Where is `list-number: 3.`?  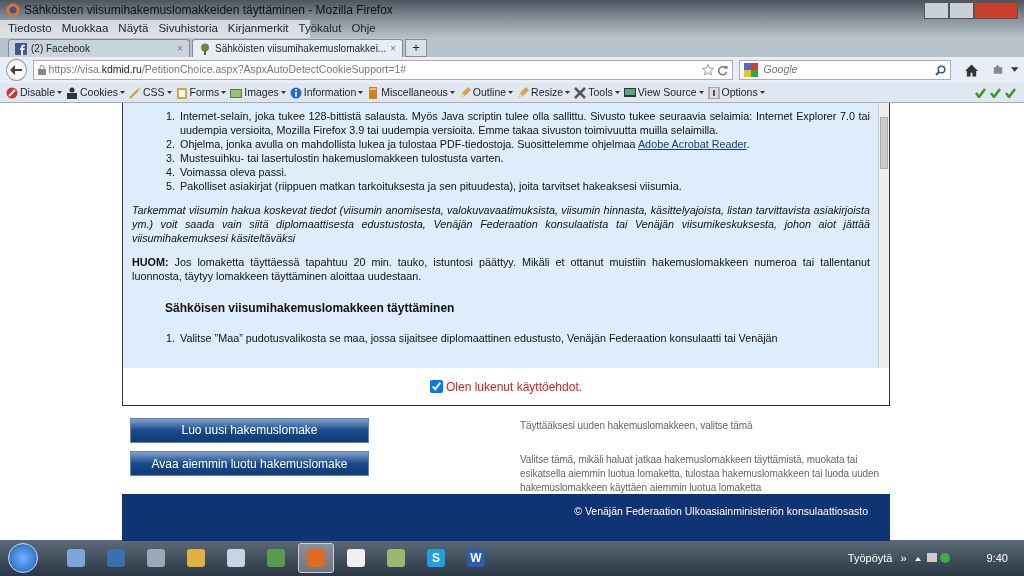 list-number: 3. is located at coordinates (171, 158).